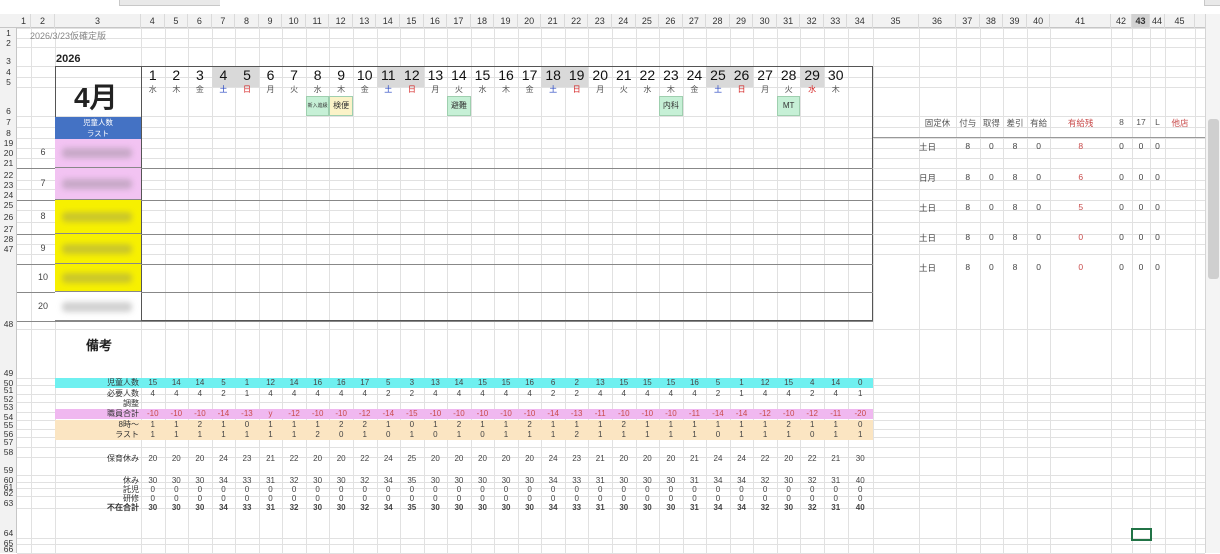 This screenshot has height=554, width=1220. What do you see at coordinates (341, 21) in the screenshot?
I see `column-header-12: 12` at bounding box center [341, 21].